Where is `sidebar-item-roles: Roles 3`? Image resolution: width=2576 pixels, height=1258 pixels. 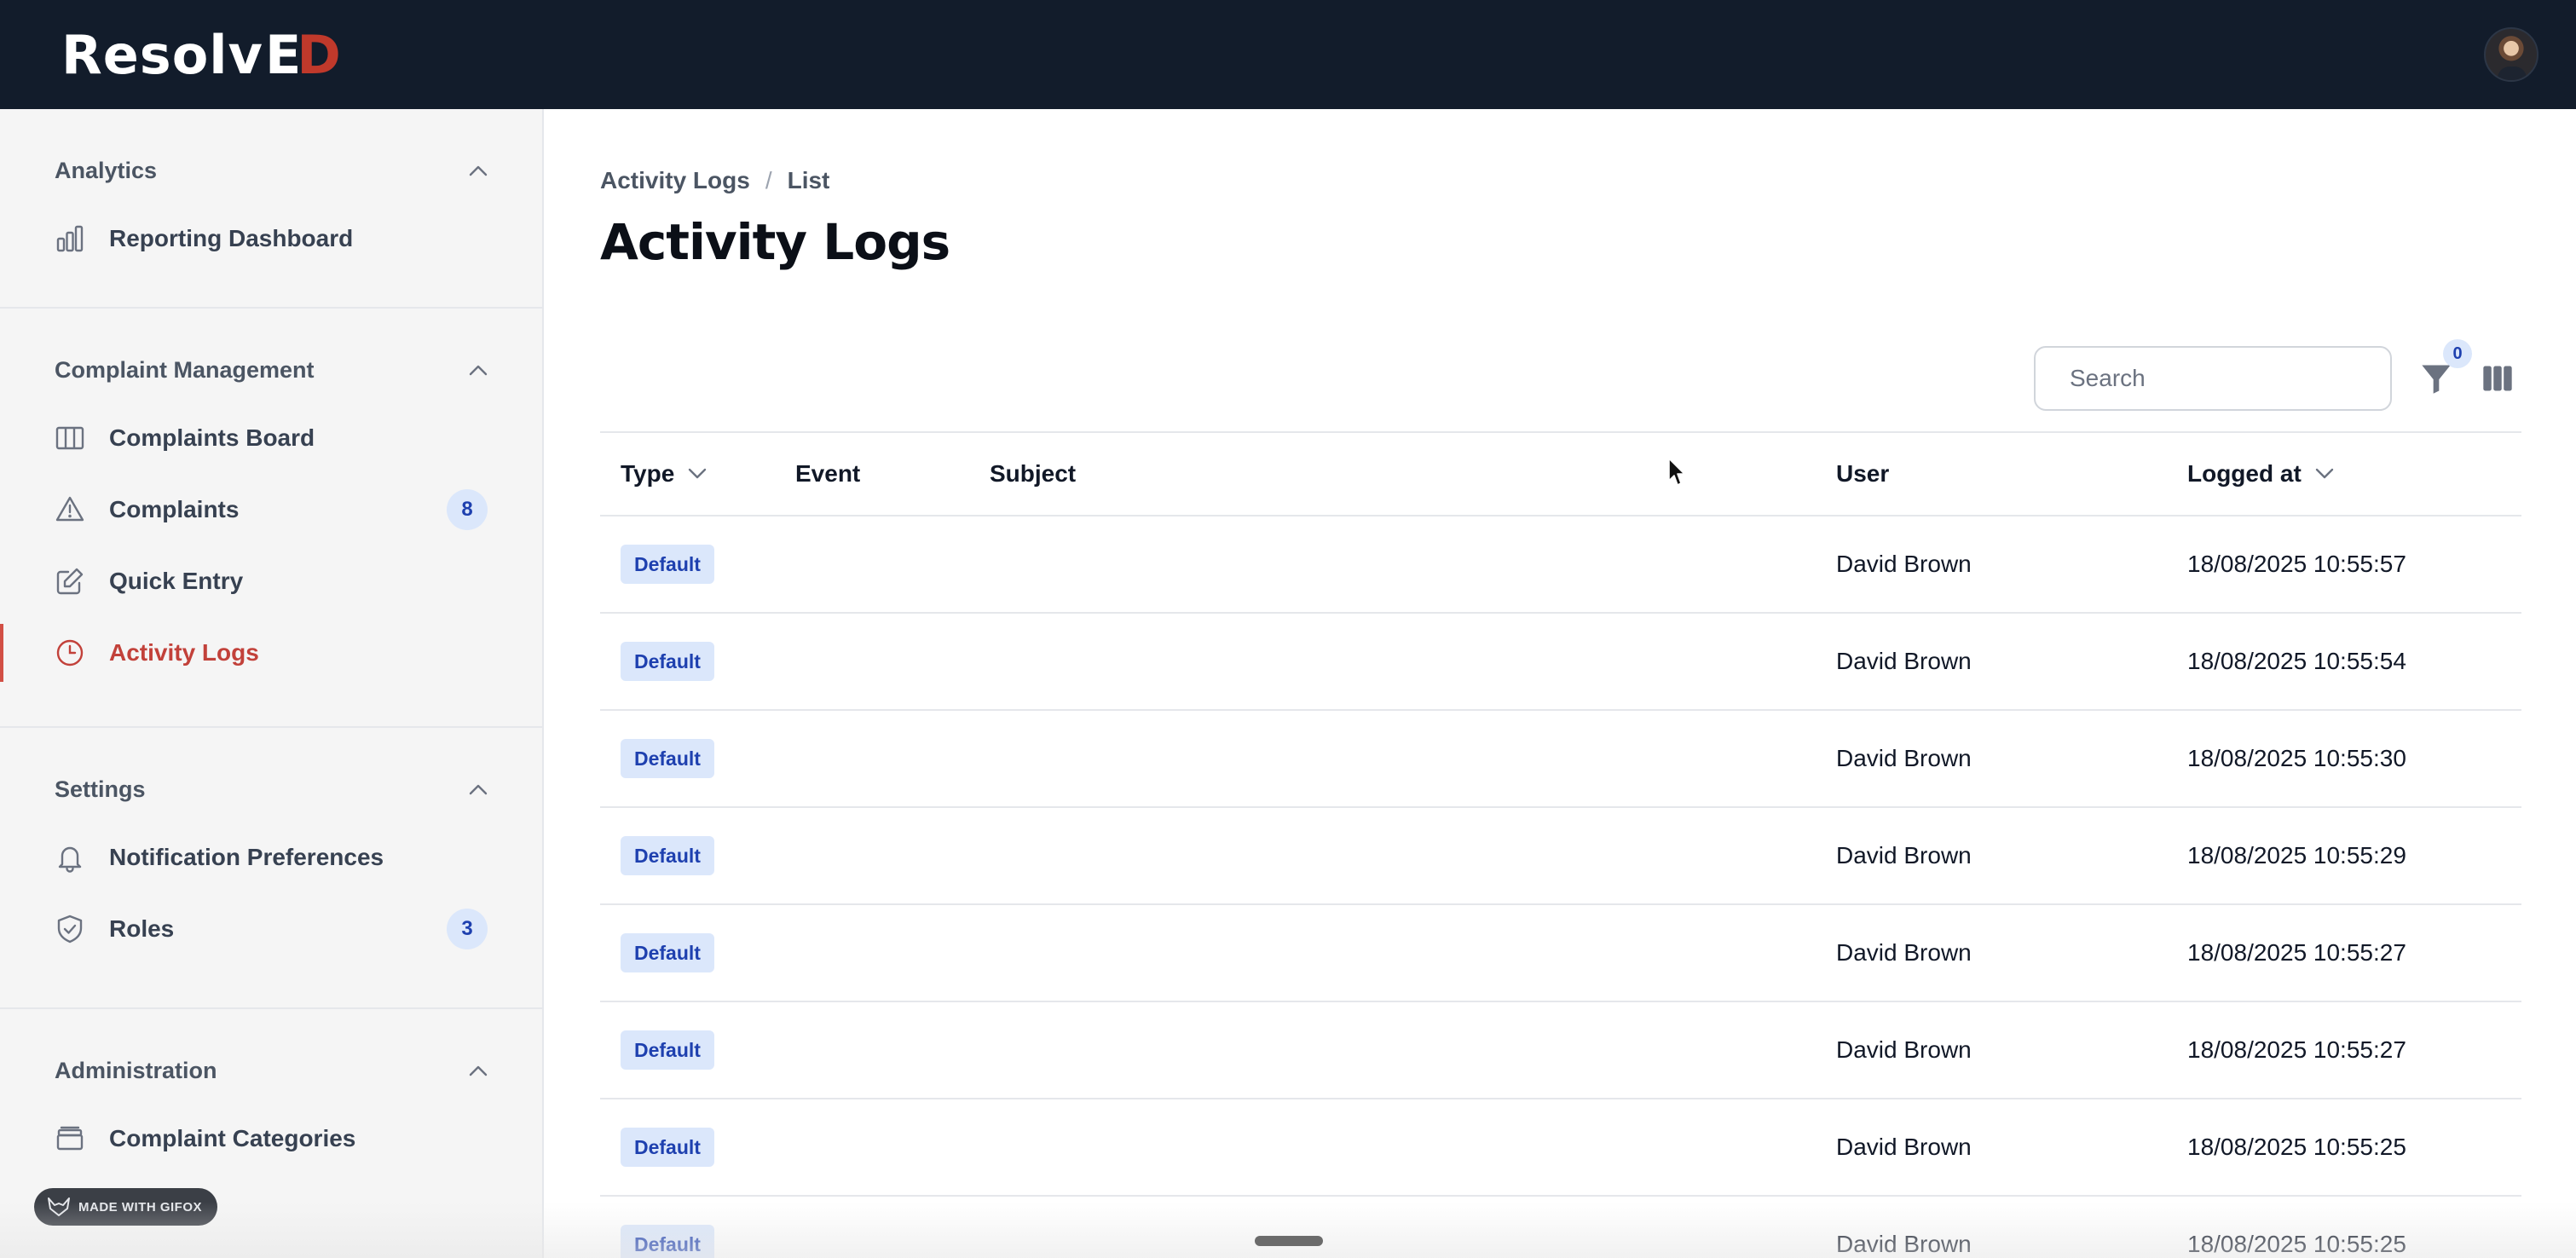 sidebar-item-roles: Roles 3 is located at coordinates (271, 929).